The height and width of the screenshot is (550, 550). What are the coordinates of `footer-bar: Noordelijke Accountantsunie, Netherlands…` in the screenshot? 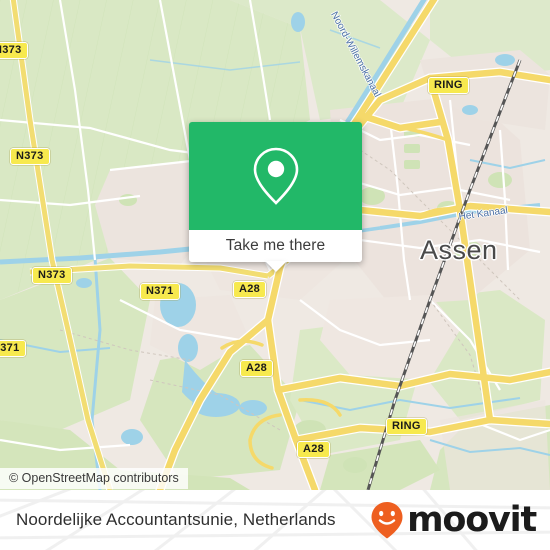 It's located at (275, 520).